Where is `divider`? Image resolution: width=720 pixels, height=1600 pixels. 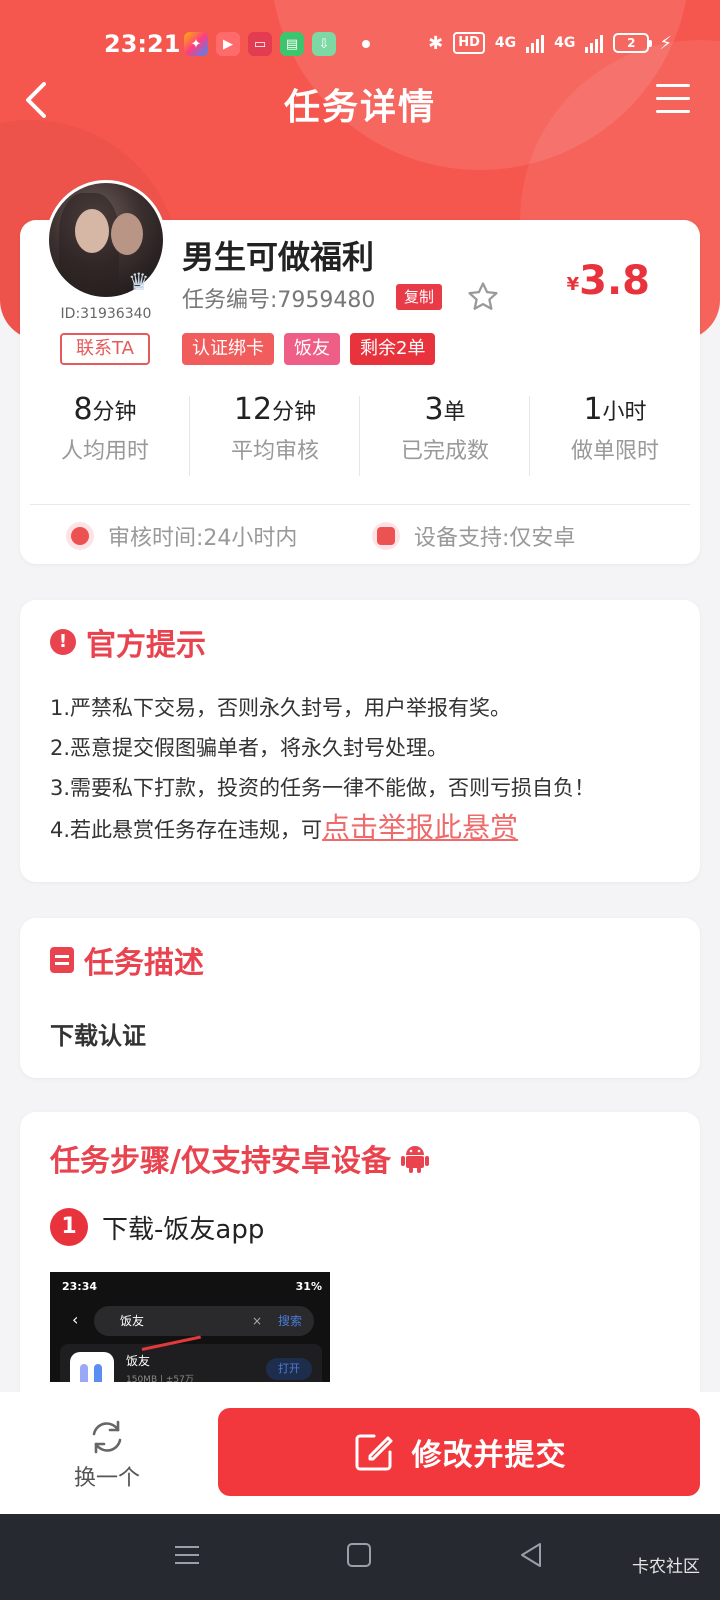 divider is located at coordinates (360, 504).